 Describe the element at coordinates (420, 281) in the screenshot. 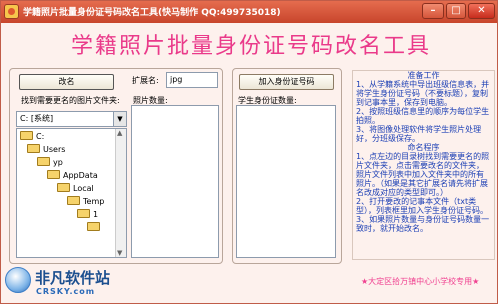

I see `footer-note: ★大定区拾万镇中心小学校专用★` at that location.